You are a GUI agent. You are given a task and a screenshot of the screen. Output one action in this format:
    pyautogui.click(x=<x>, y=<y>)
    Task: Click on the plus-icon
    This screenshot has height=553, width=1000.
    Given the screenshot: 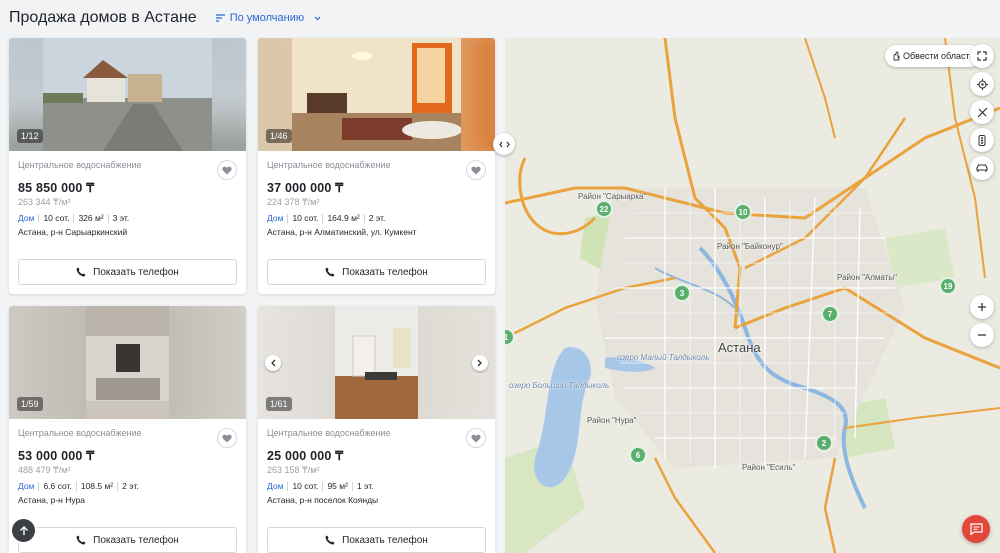 What is the action you would take?
    pyautogui.click(x=982, y=307)
    